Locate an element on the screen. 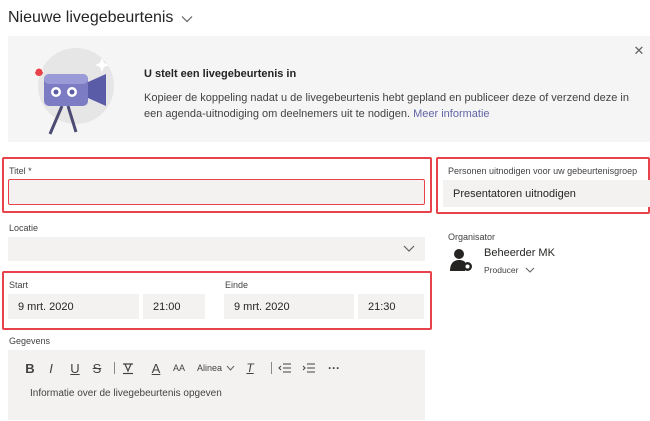  banner-title: U stelt een livegebeurtenis in is located at coordinates (220, 74).